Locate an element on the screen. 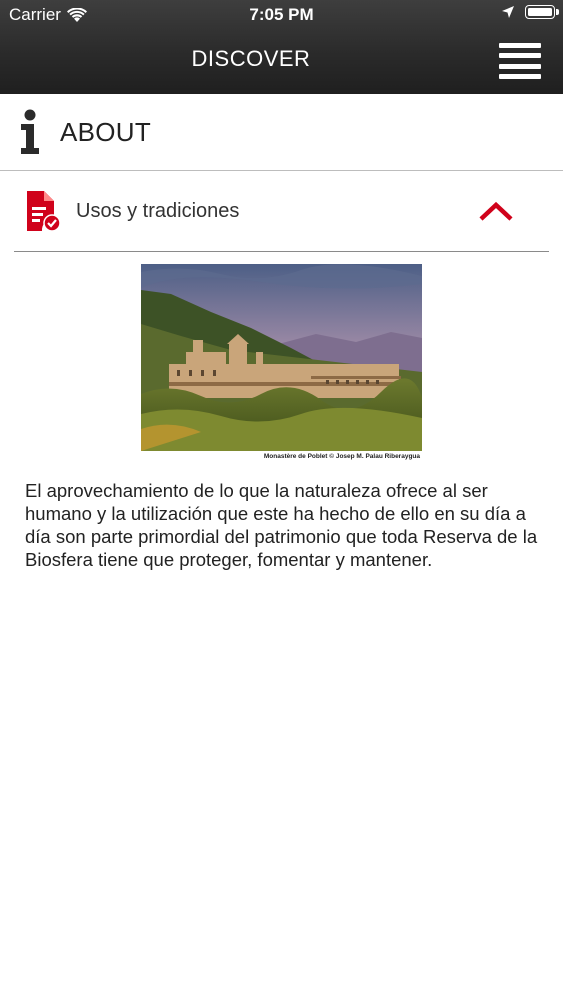  status-time: 7:05 PM is located at coordinates (281, 14).